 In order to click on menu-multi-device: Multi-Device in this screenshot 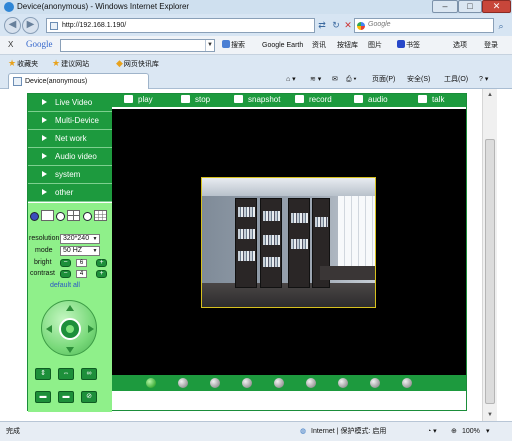, I will do `click(70, 121)`.